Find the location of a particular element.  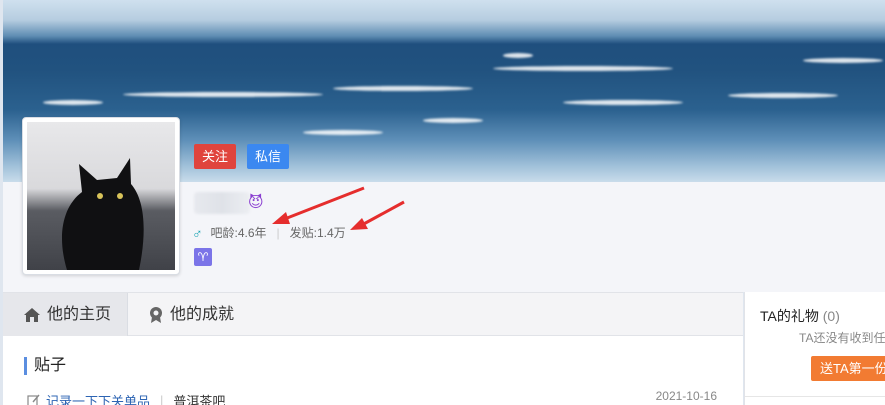

gift-title: TA的礼物 (0) is located at coordinates (800, 316).